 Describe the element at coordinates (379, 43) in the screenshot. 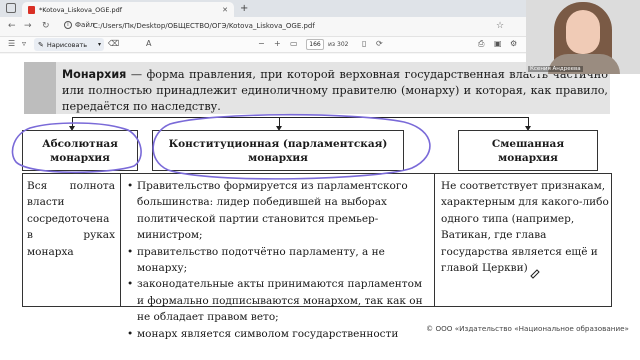

I see `rotate-icon: ⟳` at that location.